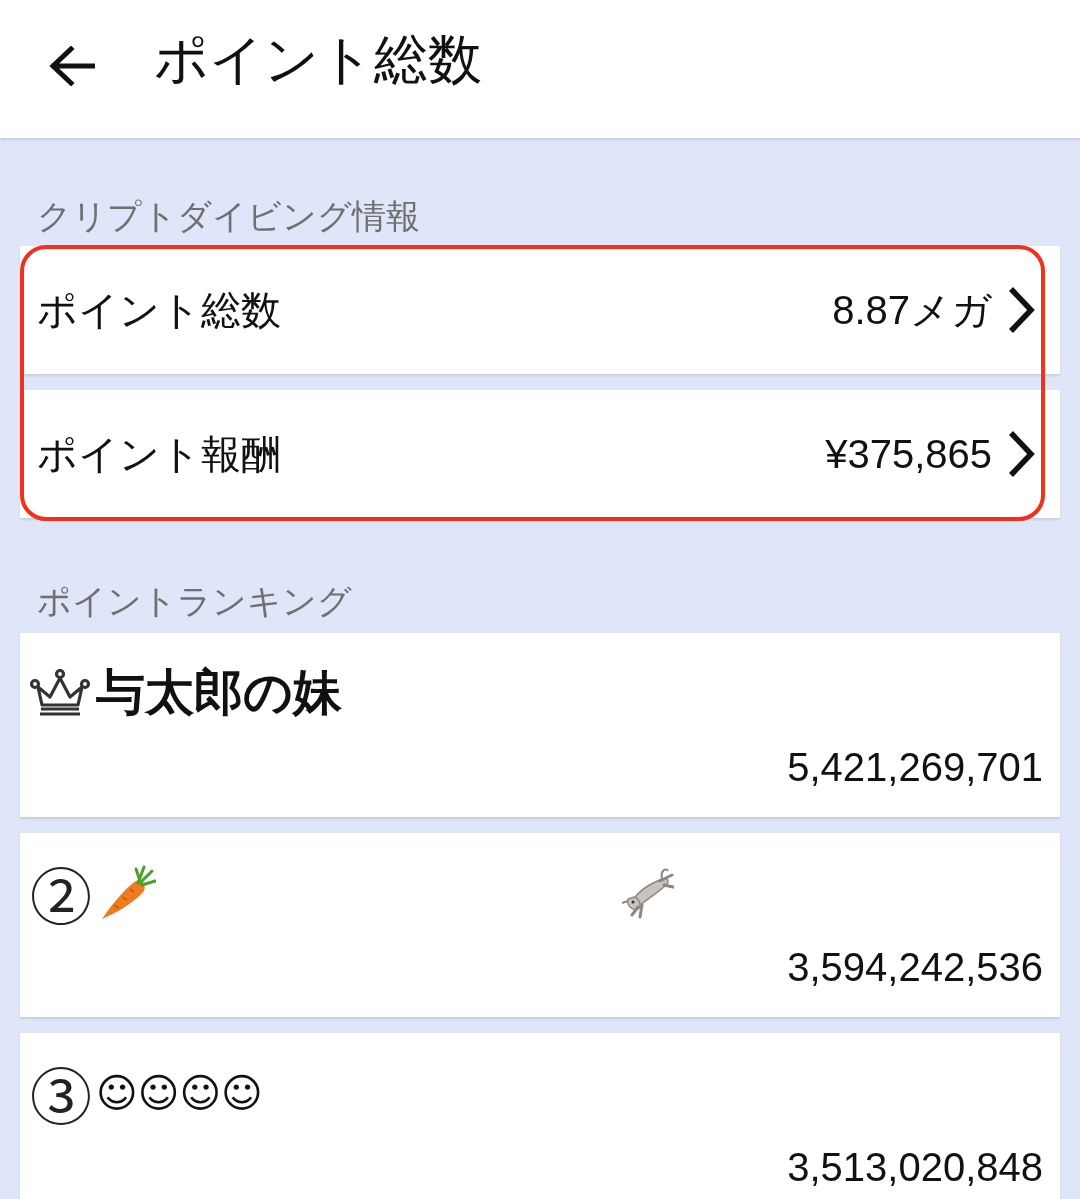 This screenshot has width=1080, height=1199. I want to click on row-label: ポイント報酬, so click(159, 454).